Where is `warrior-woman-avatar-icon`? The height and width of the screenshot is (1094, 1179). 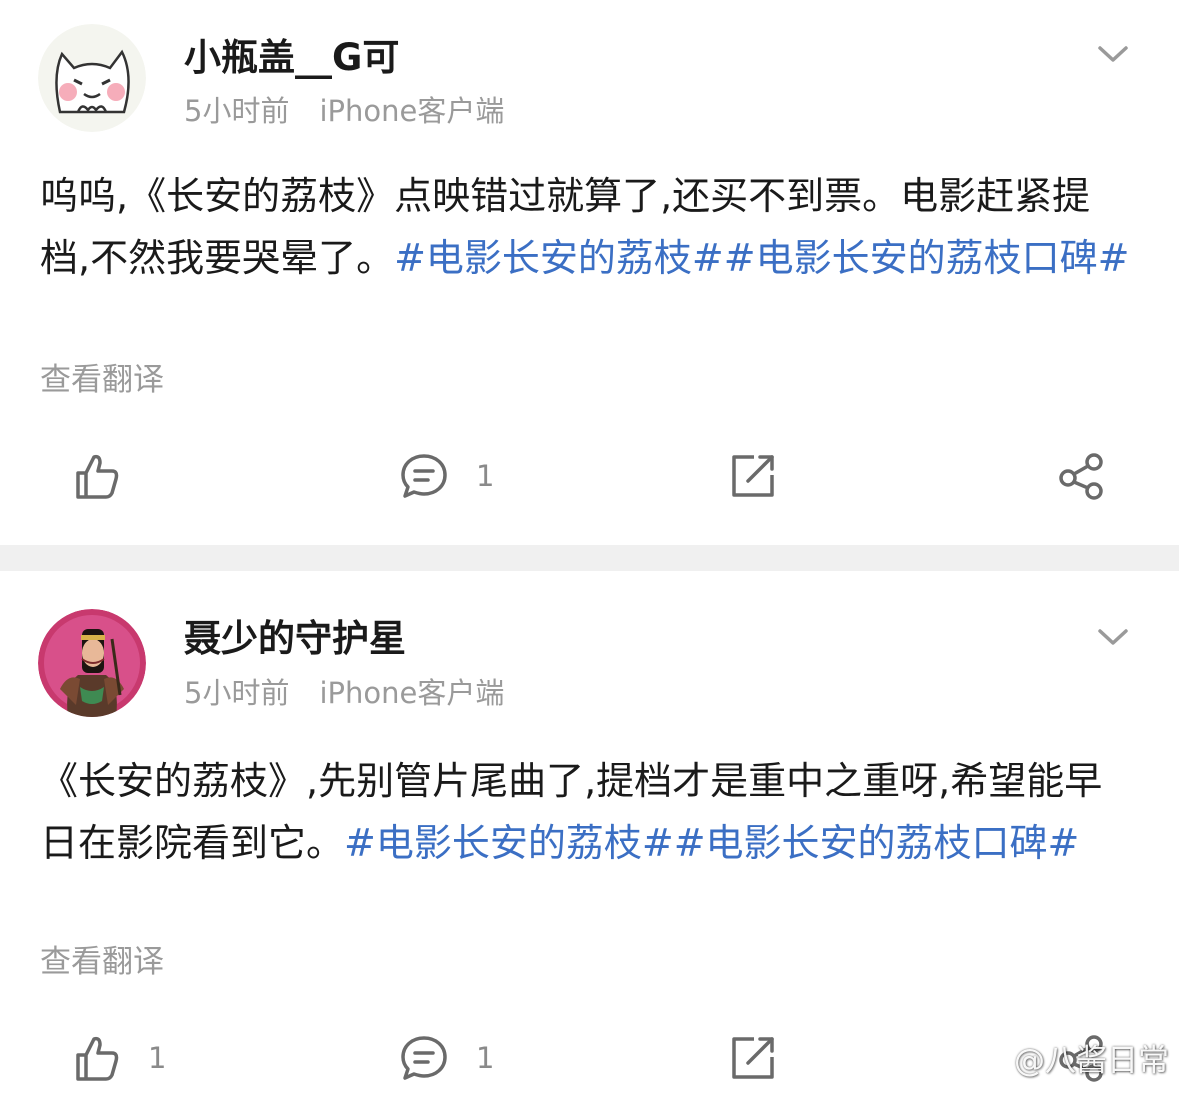 warrior-woman-avatar-icon is located at coordinates (92, 663).